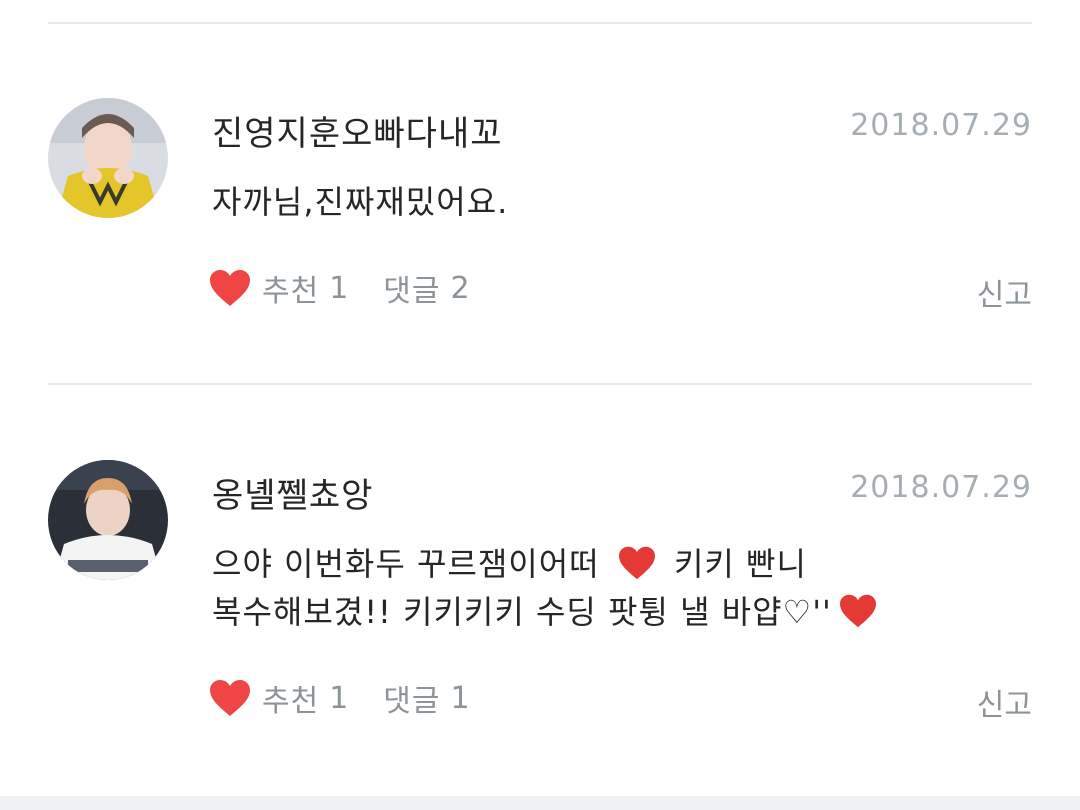  Describe the element at coordinates (540, 23) in the screenshot. I see `top-divider` at that location.